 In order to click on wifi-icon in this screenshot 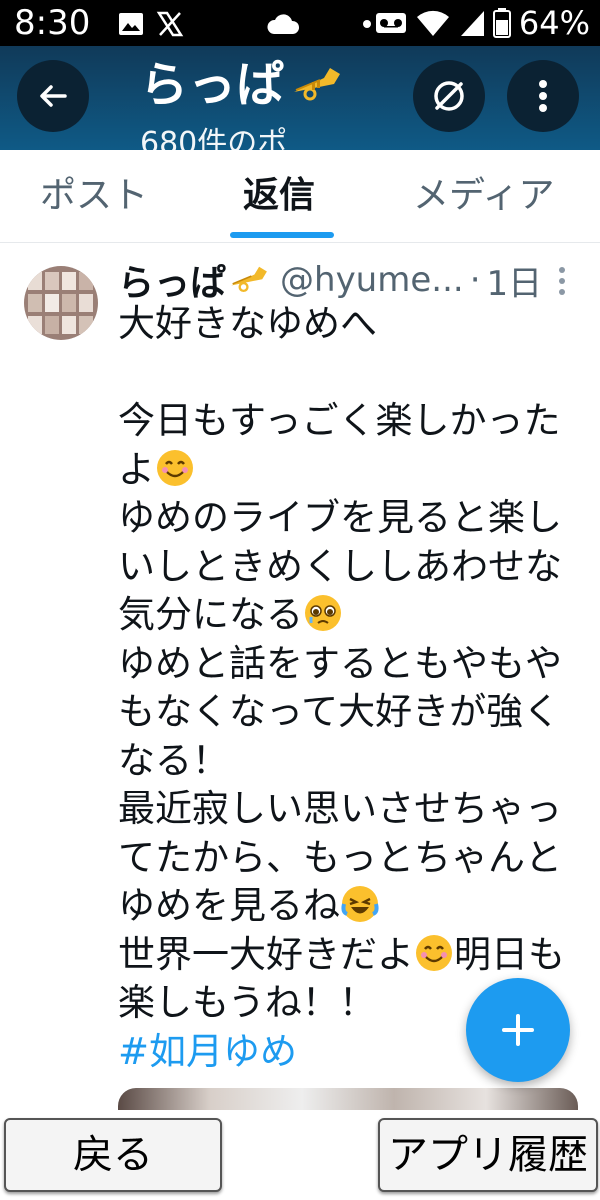, I will do `click(432, 23)`.